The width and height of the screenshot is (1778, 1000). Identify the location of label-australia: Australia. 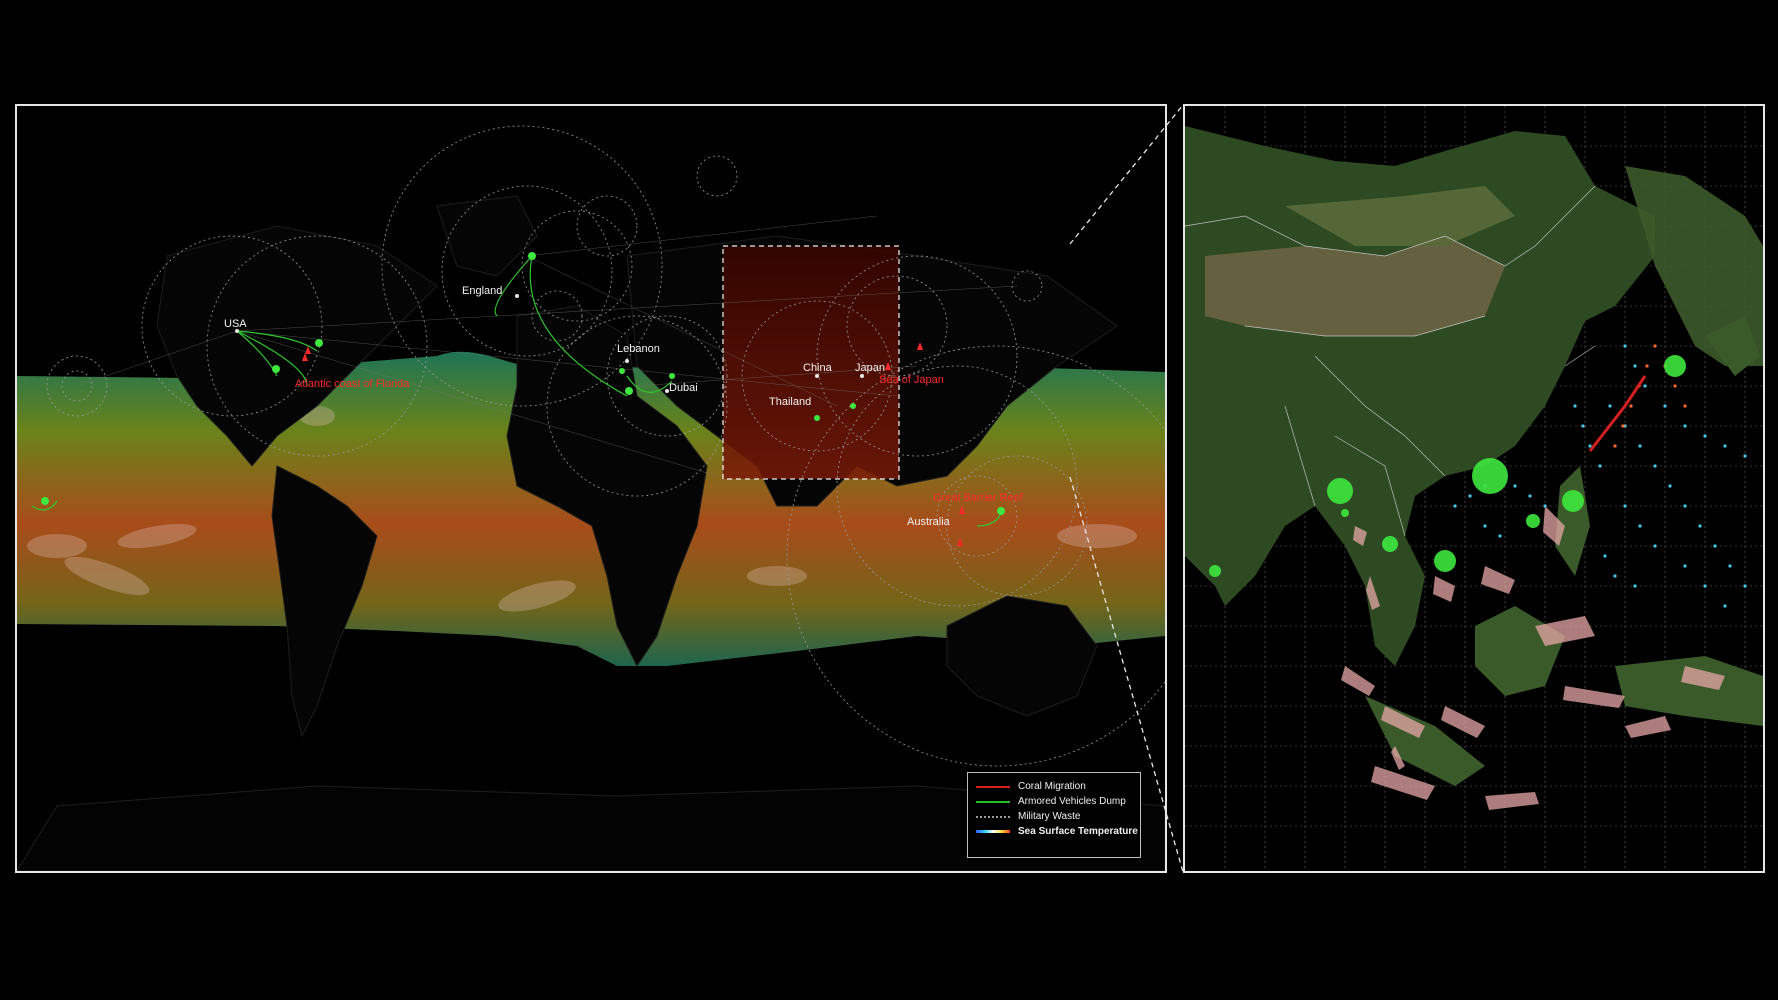
(928, 522).